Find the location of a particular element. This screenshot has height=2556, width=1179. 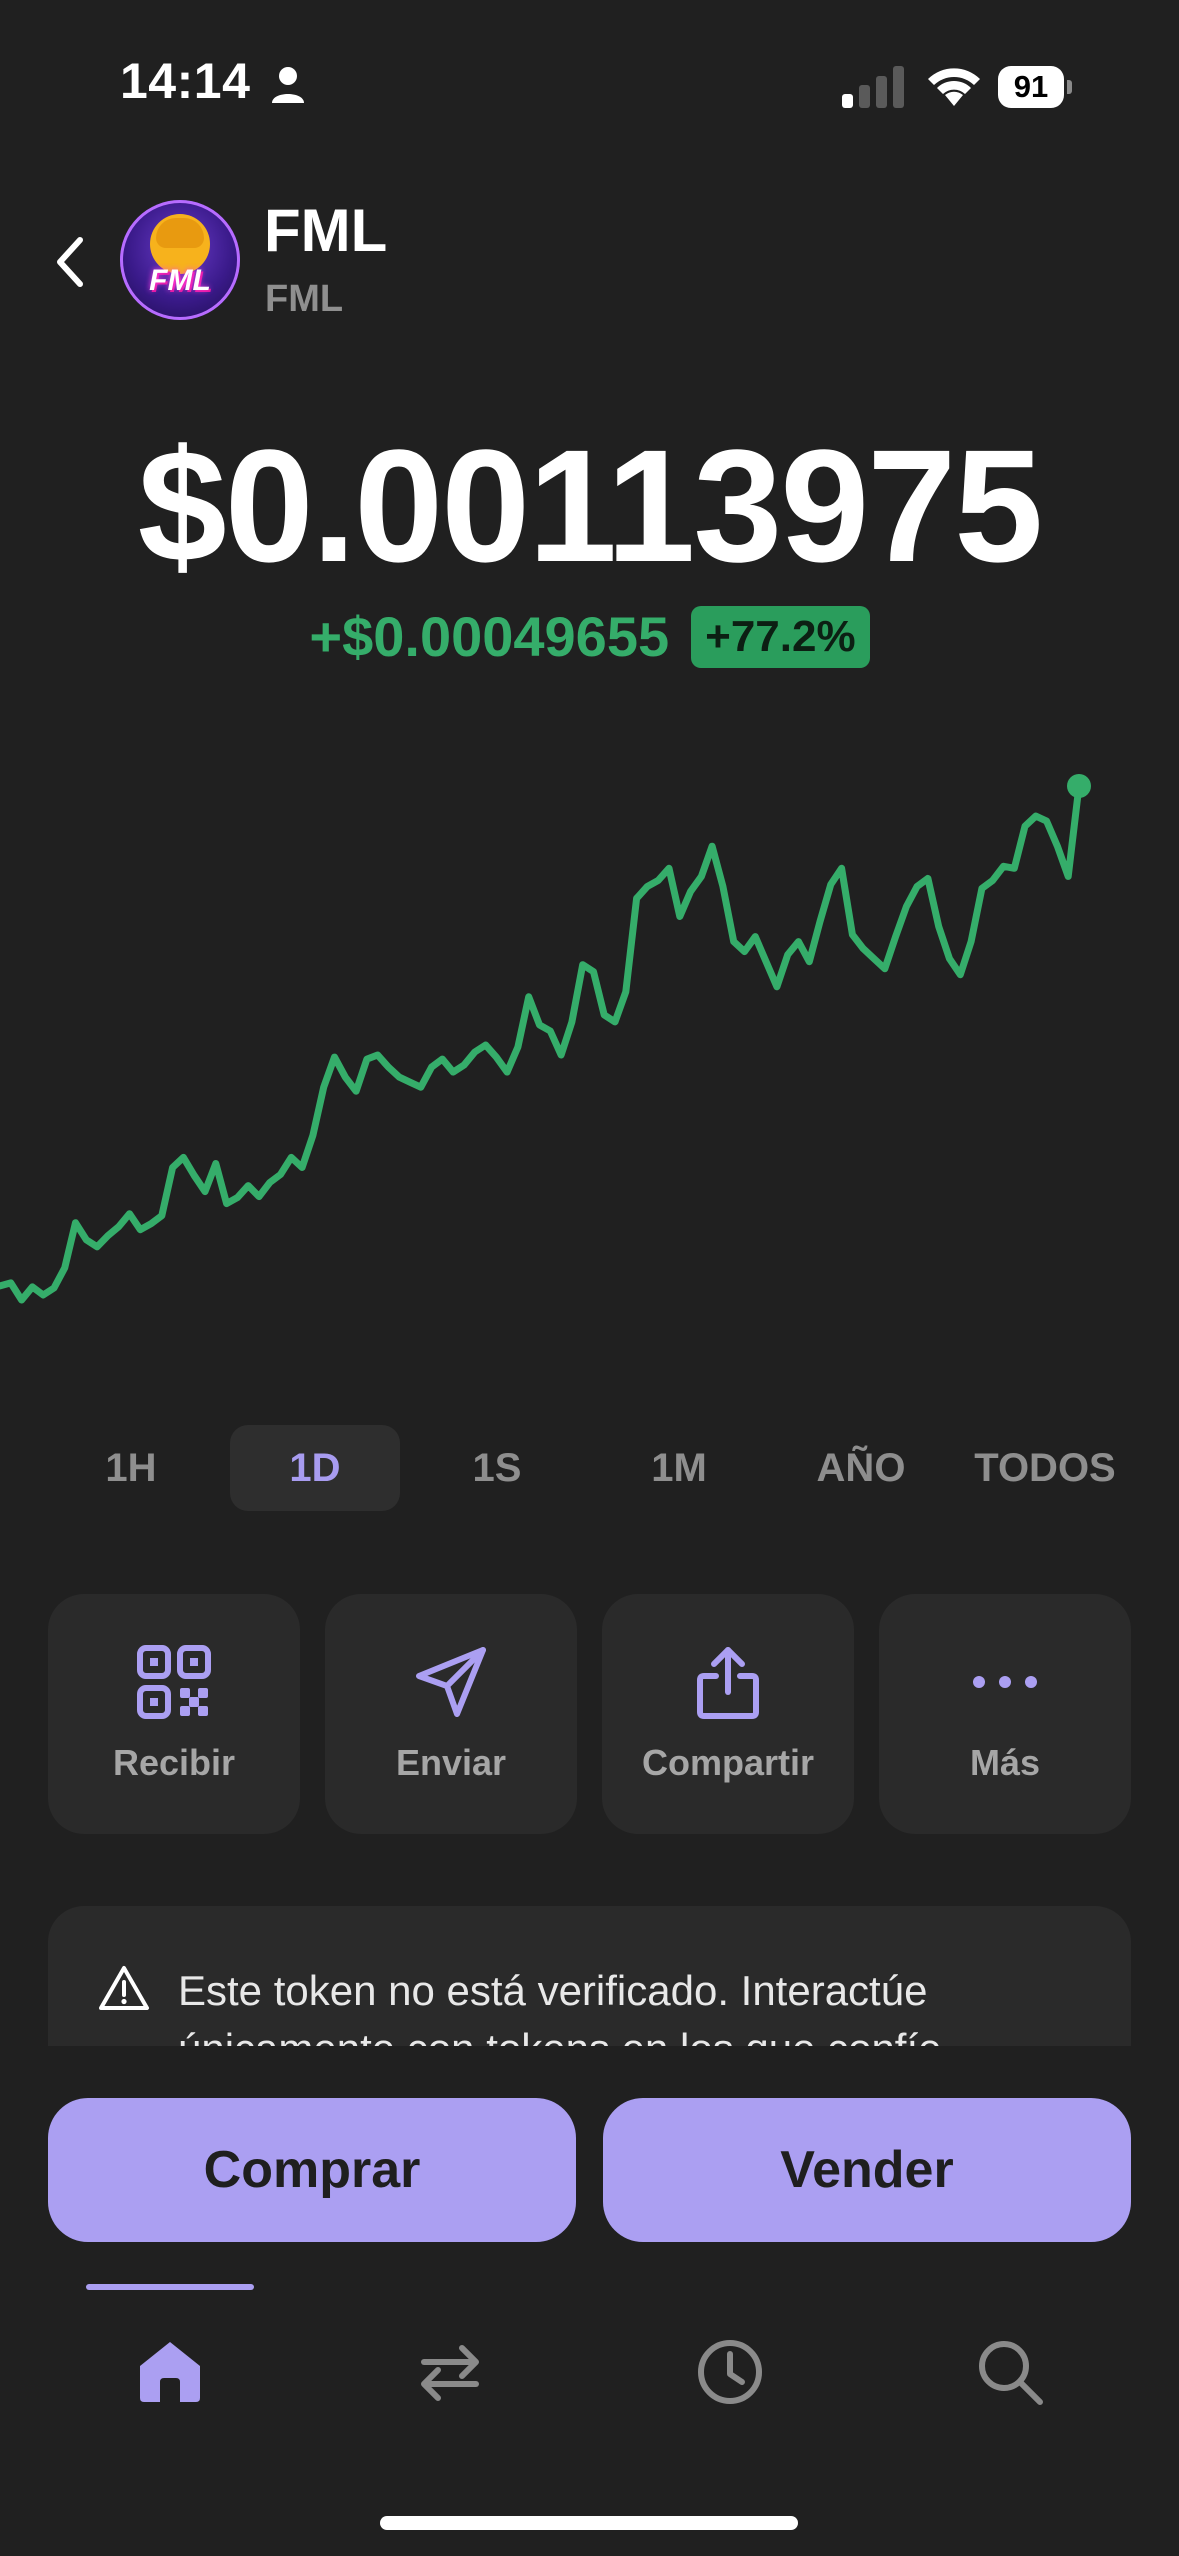

home-icon is located at coordinates (170, 2372).